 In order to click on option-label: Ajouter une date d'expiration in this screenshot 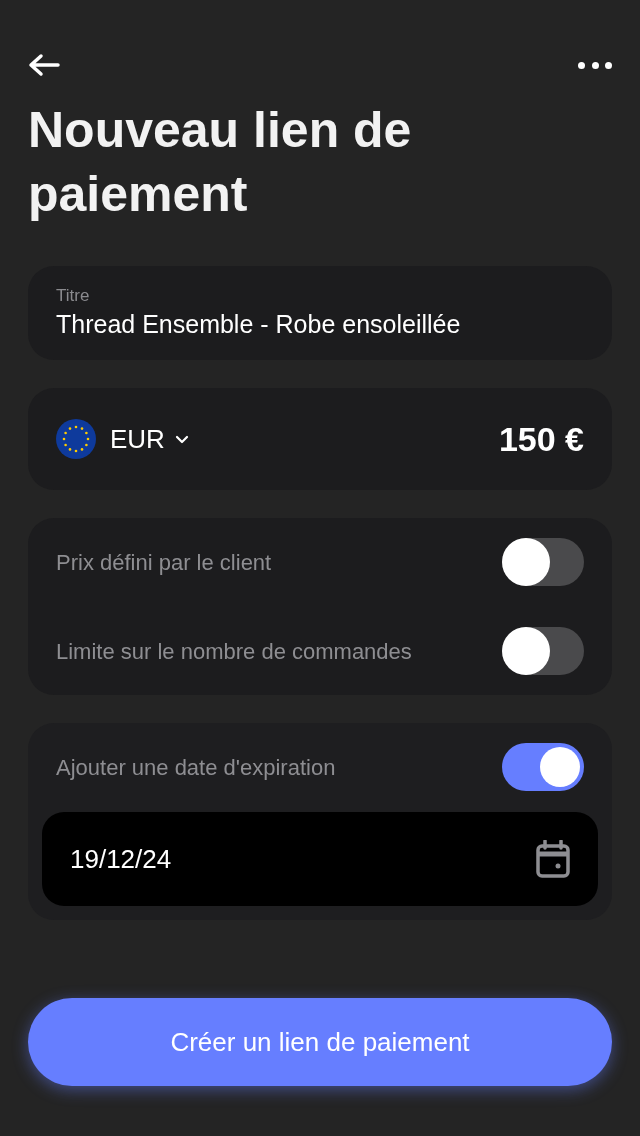, I will do `click(196, 767)`.